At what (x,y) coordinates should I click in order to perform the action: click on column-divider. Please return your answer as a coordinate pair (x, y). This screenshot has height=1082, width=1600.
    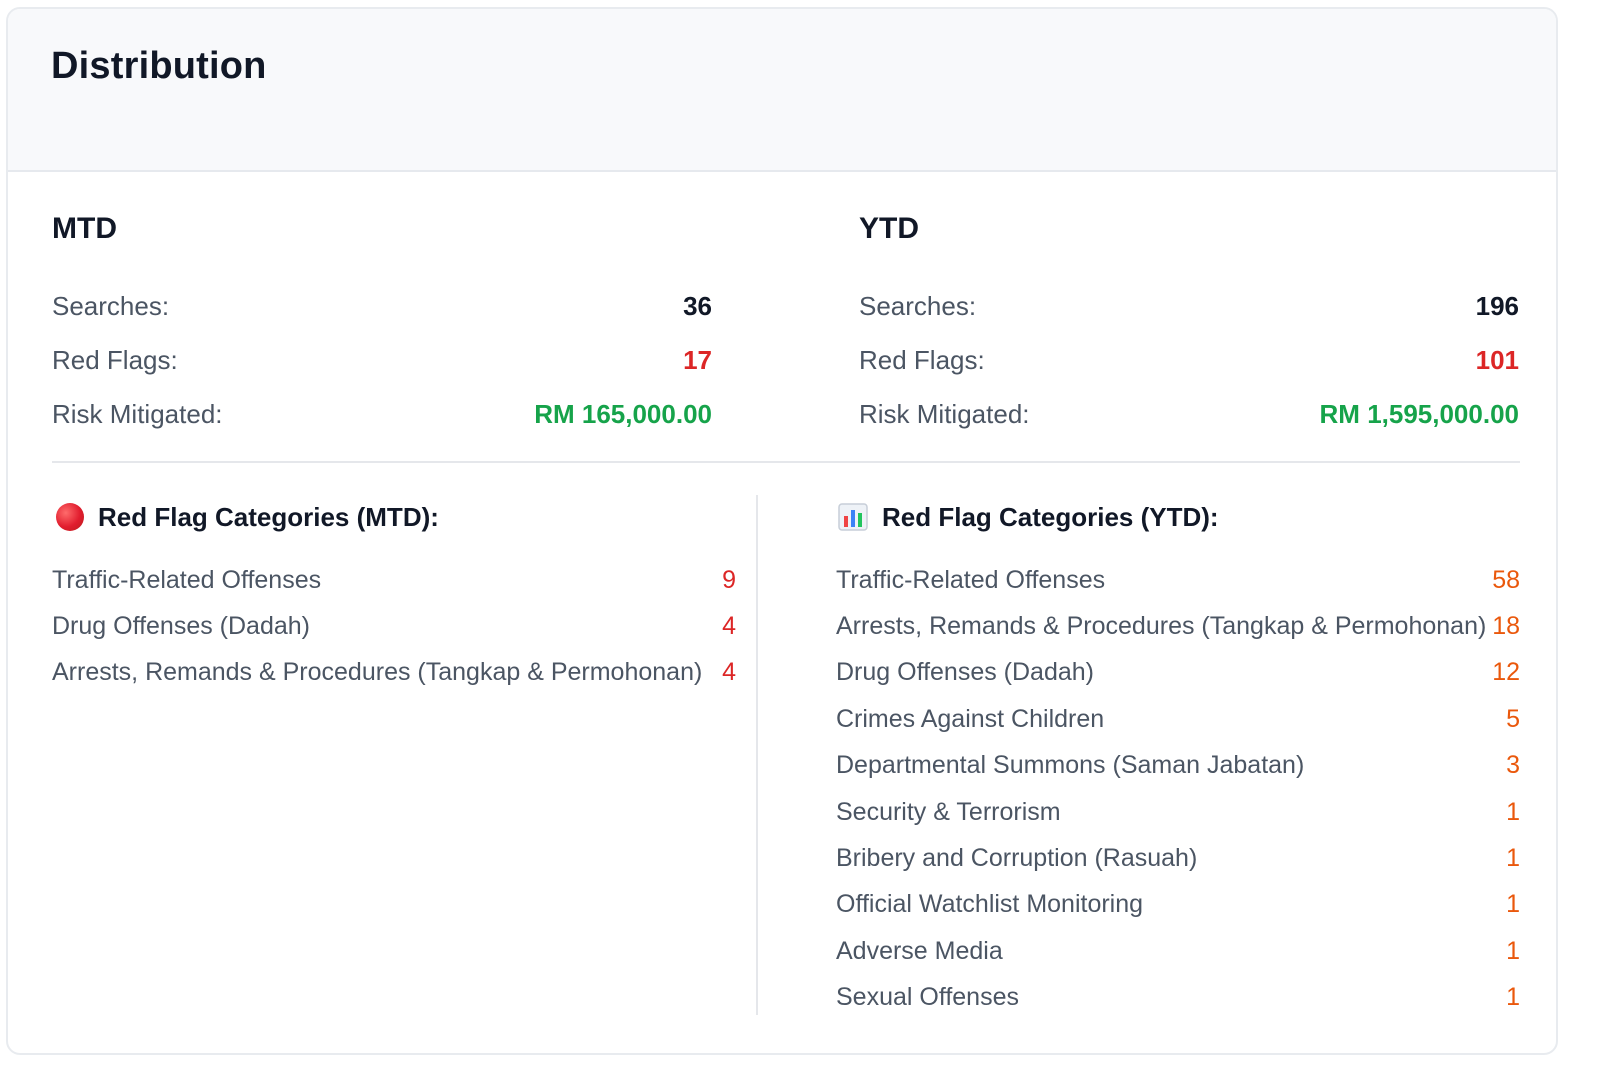
    Looking at the image, I should click on (757, 755).